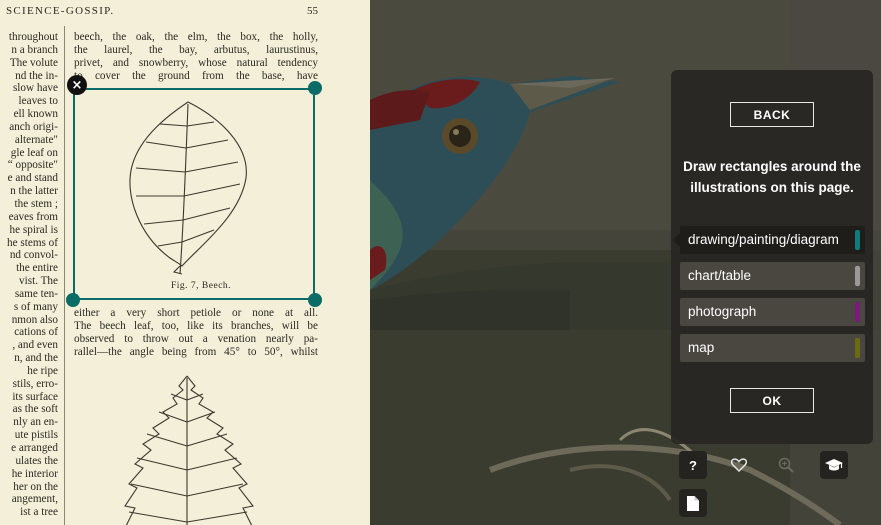 Image resolution: width=881 pixels, height=525 pixels. Describe the element at coordinates (35, 396) in the screenshot. I see `text-line: its surface` at that location.